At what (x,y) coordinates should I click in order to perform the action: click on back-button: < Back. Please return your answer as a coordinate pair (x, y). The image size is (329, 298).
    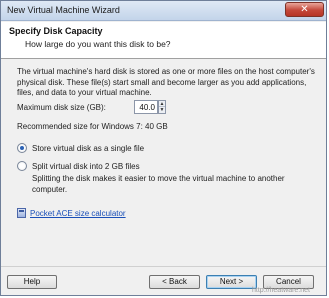
    Looking at the image, I should click on (174, 282).